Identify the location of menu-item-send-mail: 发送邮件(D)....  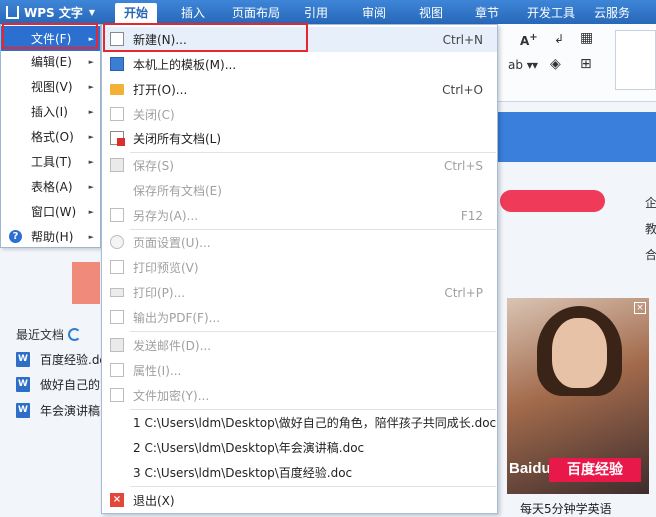
(299, 345).